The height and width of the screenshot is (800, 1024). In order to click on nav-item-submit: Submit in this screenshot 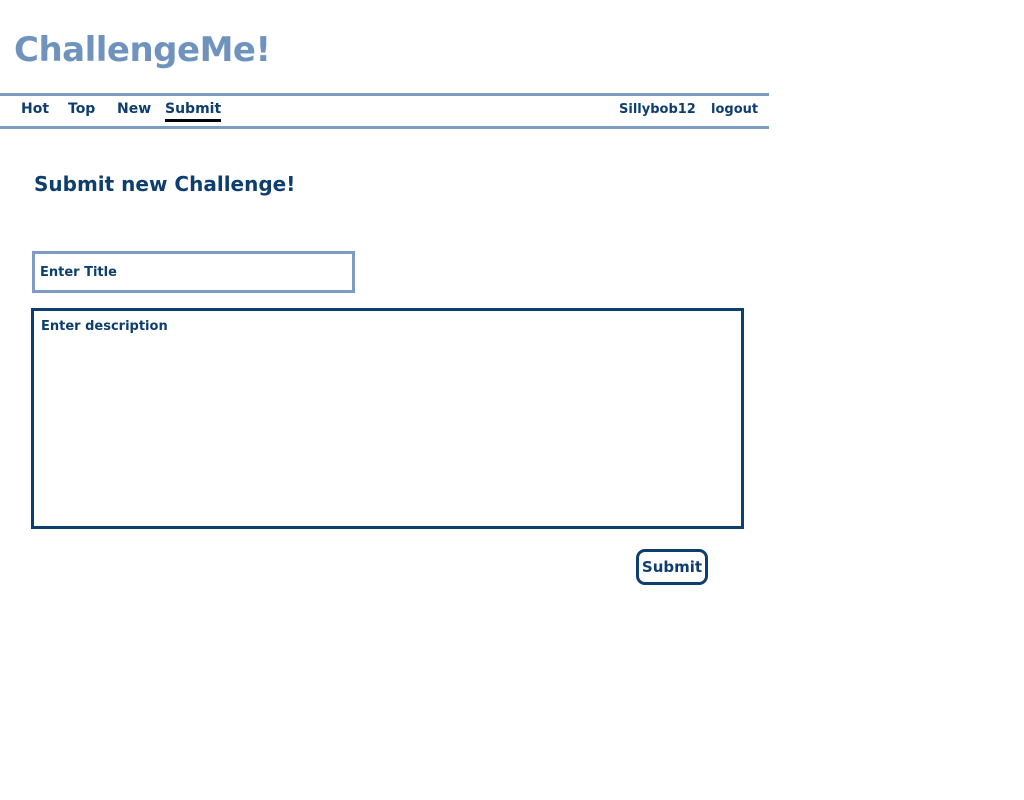, I will do `click(193, 111)`.